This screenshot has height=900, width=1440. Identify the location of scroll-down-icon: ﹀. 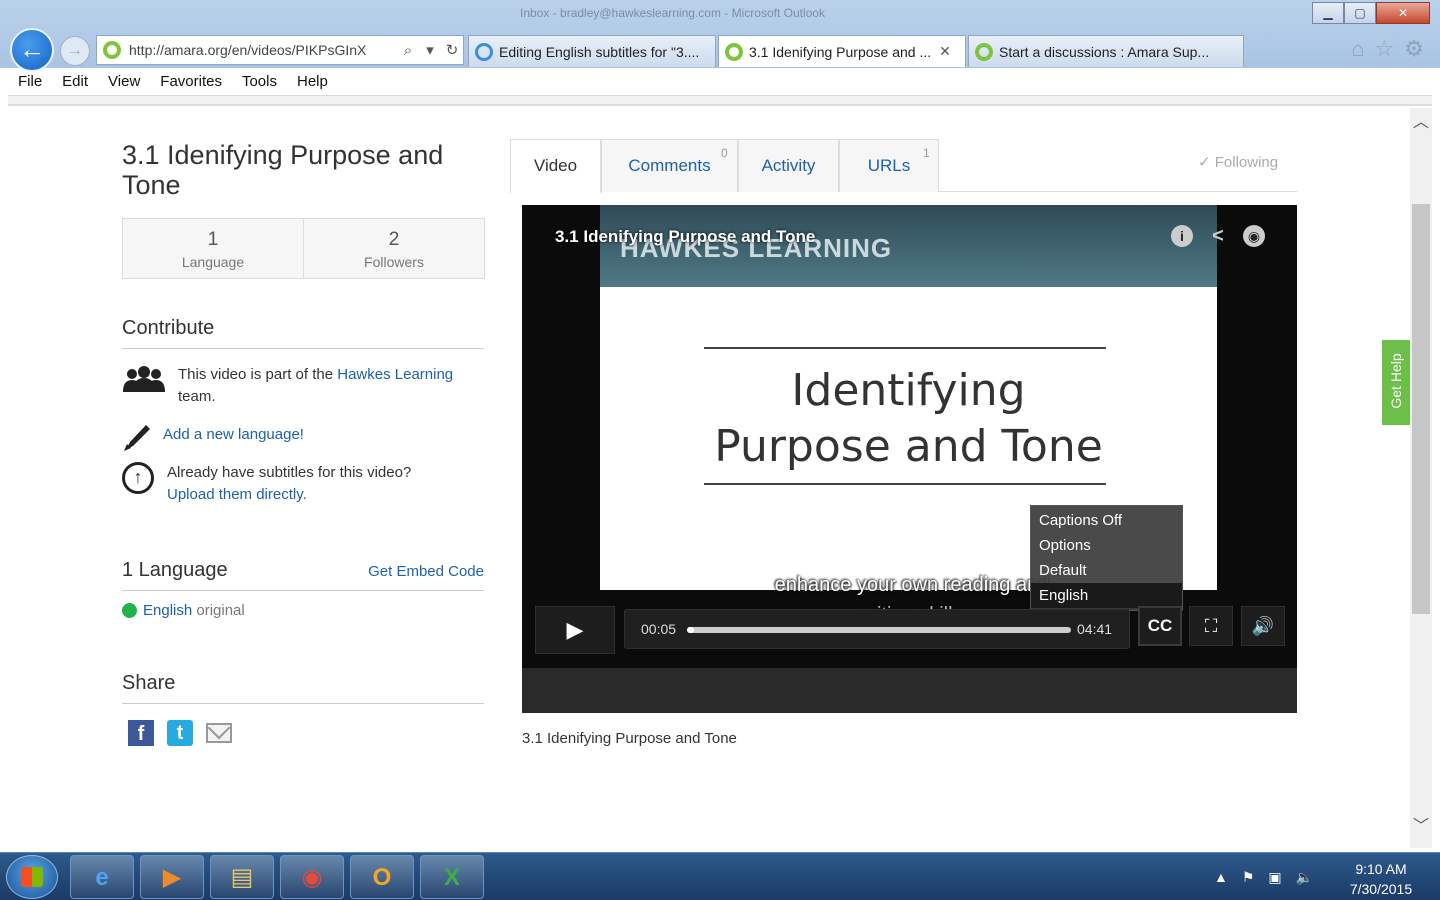
(1421, 824).